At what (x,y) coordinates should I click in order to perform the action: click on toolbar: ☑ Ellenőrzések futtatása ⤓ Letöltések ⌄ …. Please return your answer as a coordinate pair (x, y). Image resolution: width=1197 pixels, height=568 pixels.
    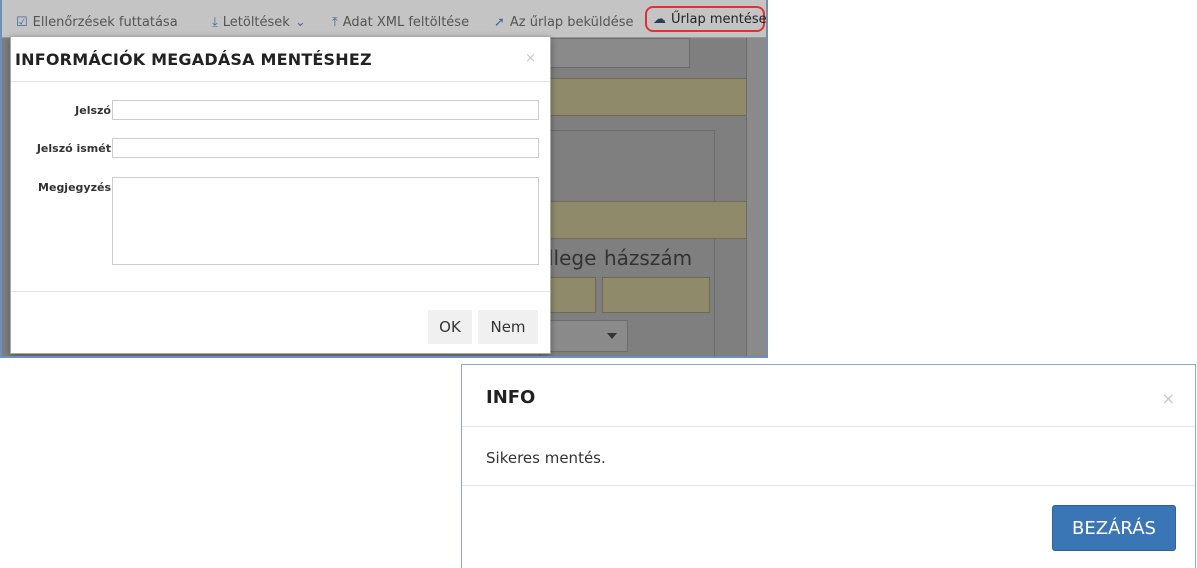
    Looking at the image, I should click on (384, 19).